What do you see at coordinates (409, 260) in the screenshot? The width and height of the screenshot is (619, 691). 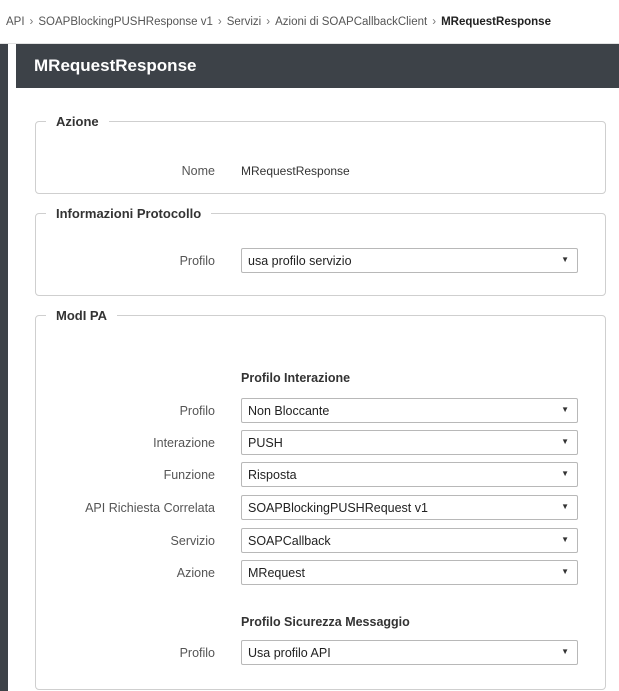 I see `protocollo-profilo-select: usa profilo servizio ▼` at bounding box center [409, 260].